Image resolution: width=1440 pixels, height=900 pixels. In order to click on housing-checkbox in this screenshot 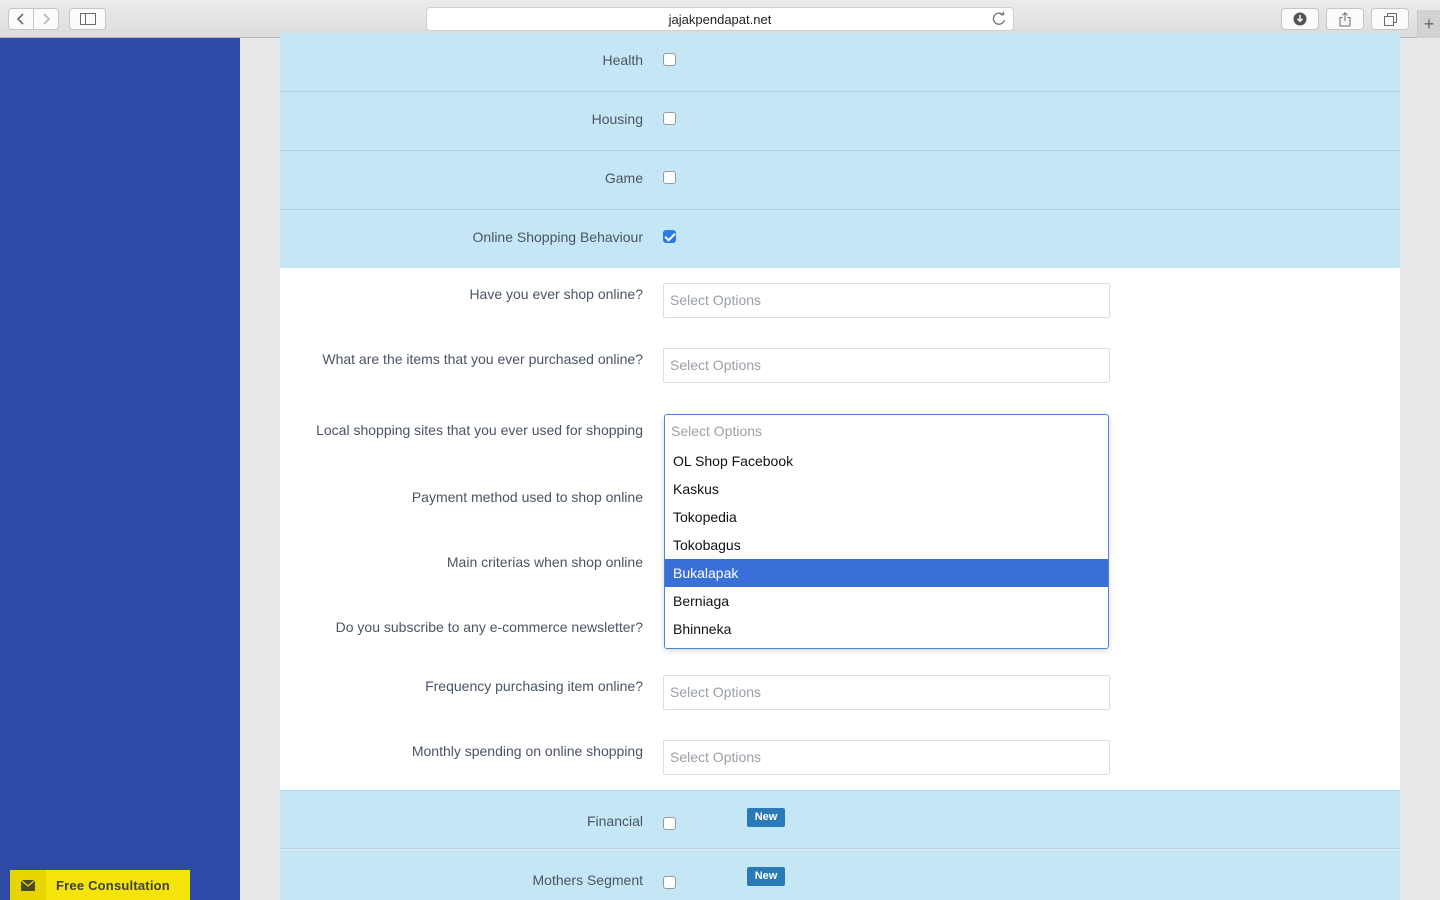, I will do `click(669, 118)`.